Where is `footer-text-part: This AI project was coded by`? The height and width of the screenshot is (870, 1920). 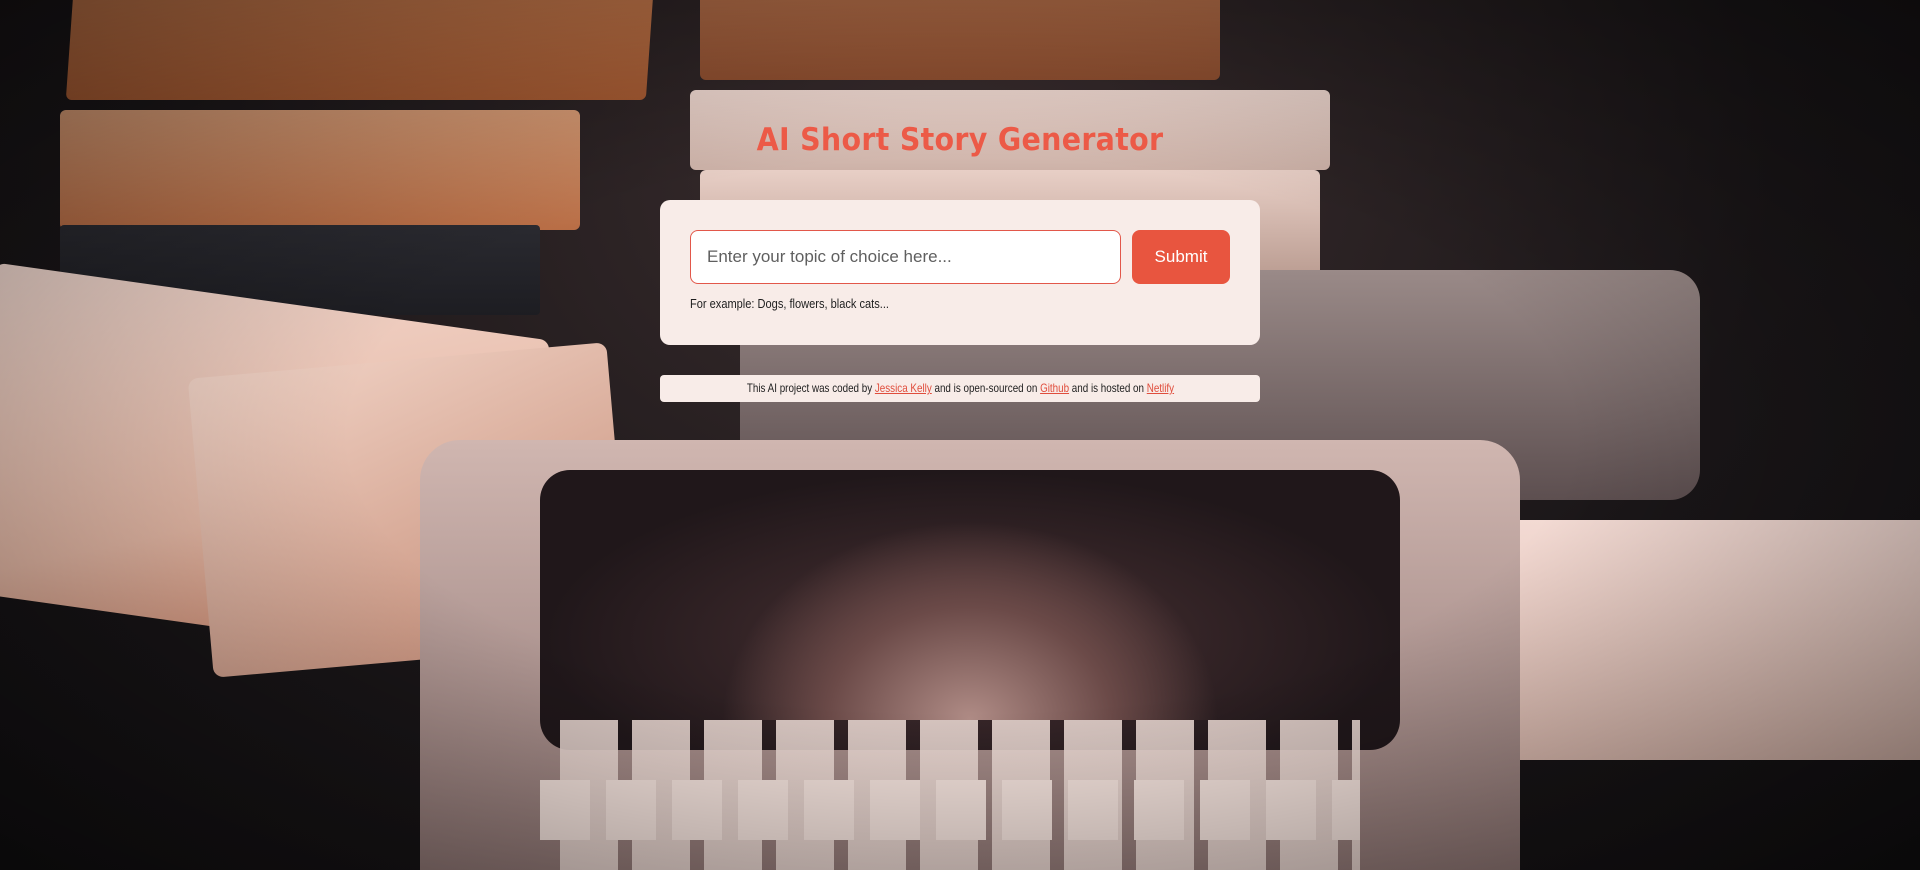
footer-text-part: This AI project was coded by is located at coordinates (810, 388).